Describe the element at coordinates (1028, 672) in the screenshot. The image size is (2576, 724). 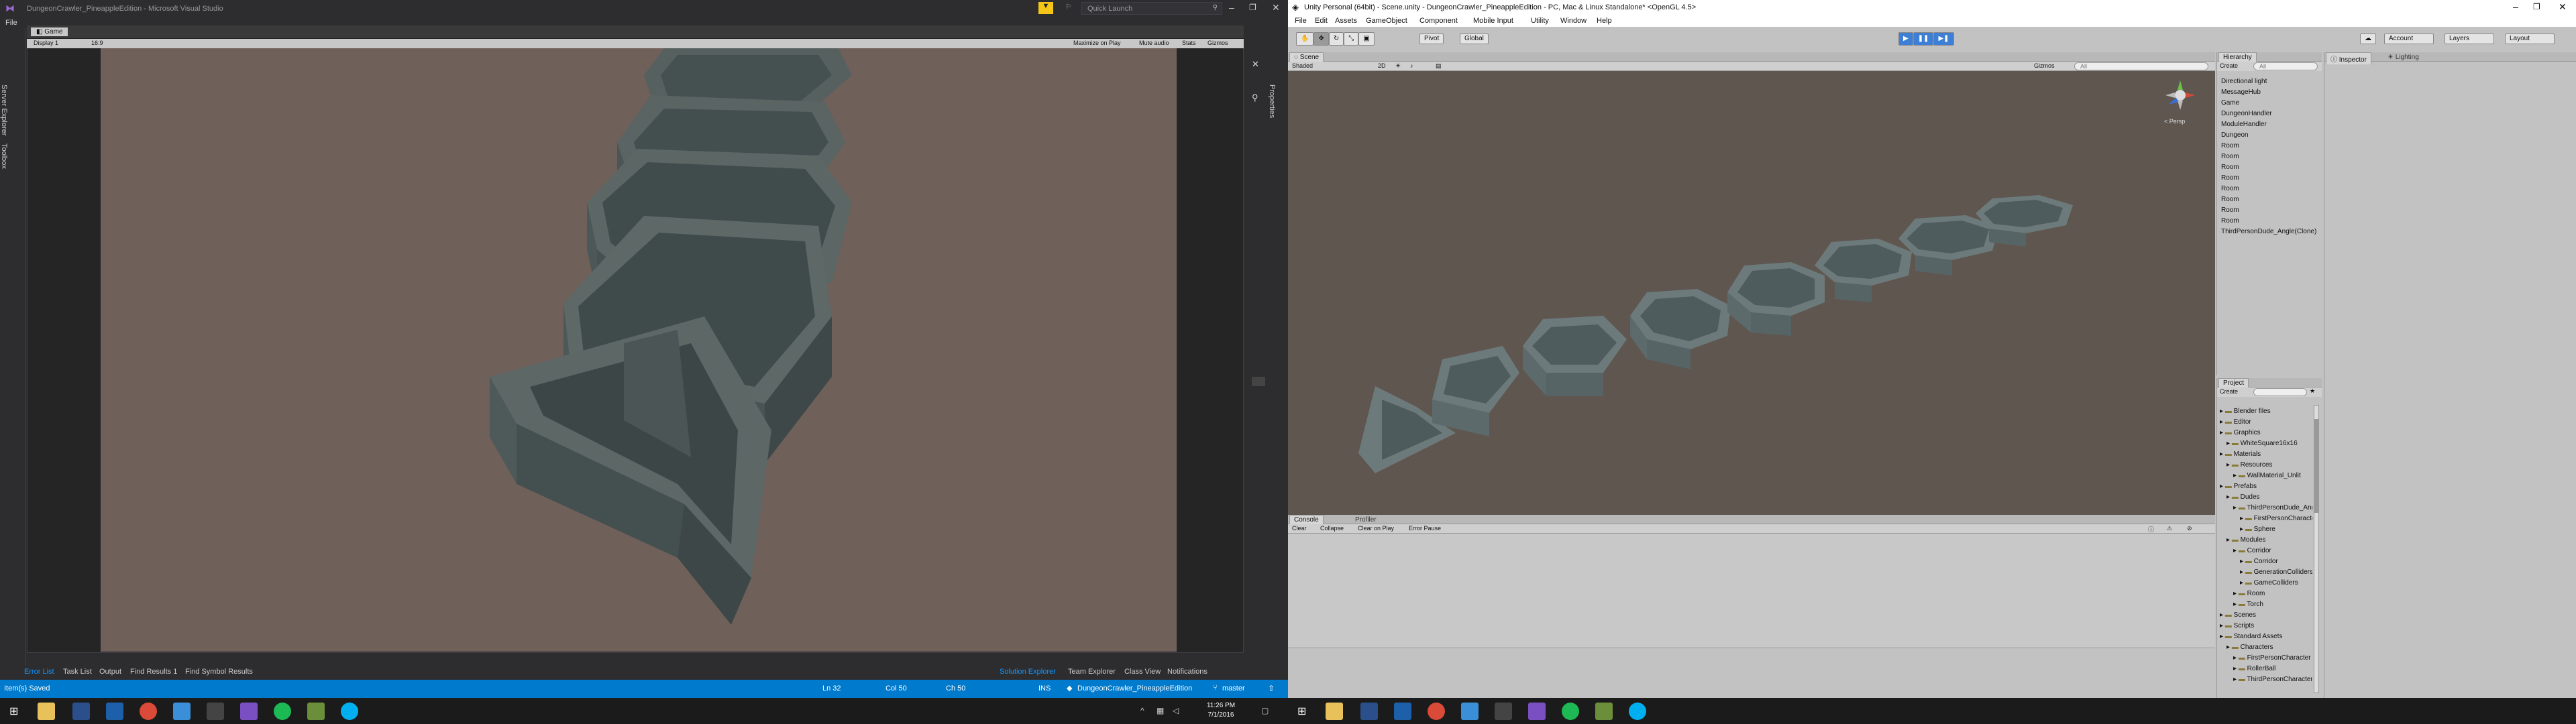
I see `tab-solution-explorer: Solution Explorer` at that location.